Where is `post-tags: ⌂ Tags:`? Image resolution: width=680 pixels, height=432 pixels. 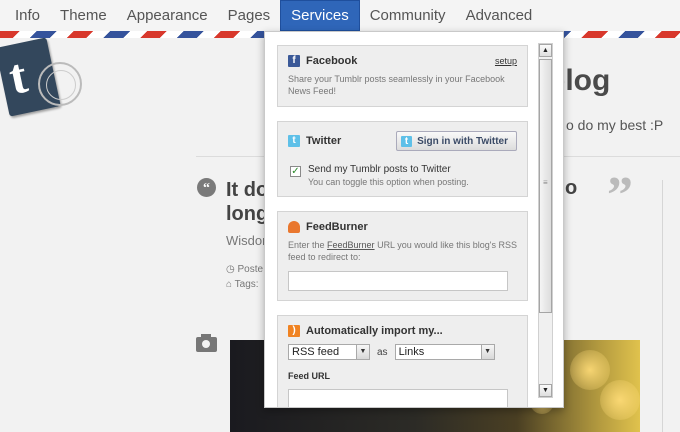
post-tags: ⌂ Tags: is located at coordinates (242, 284).